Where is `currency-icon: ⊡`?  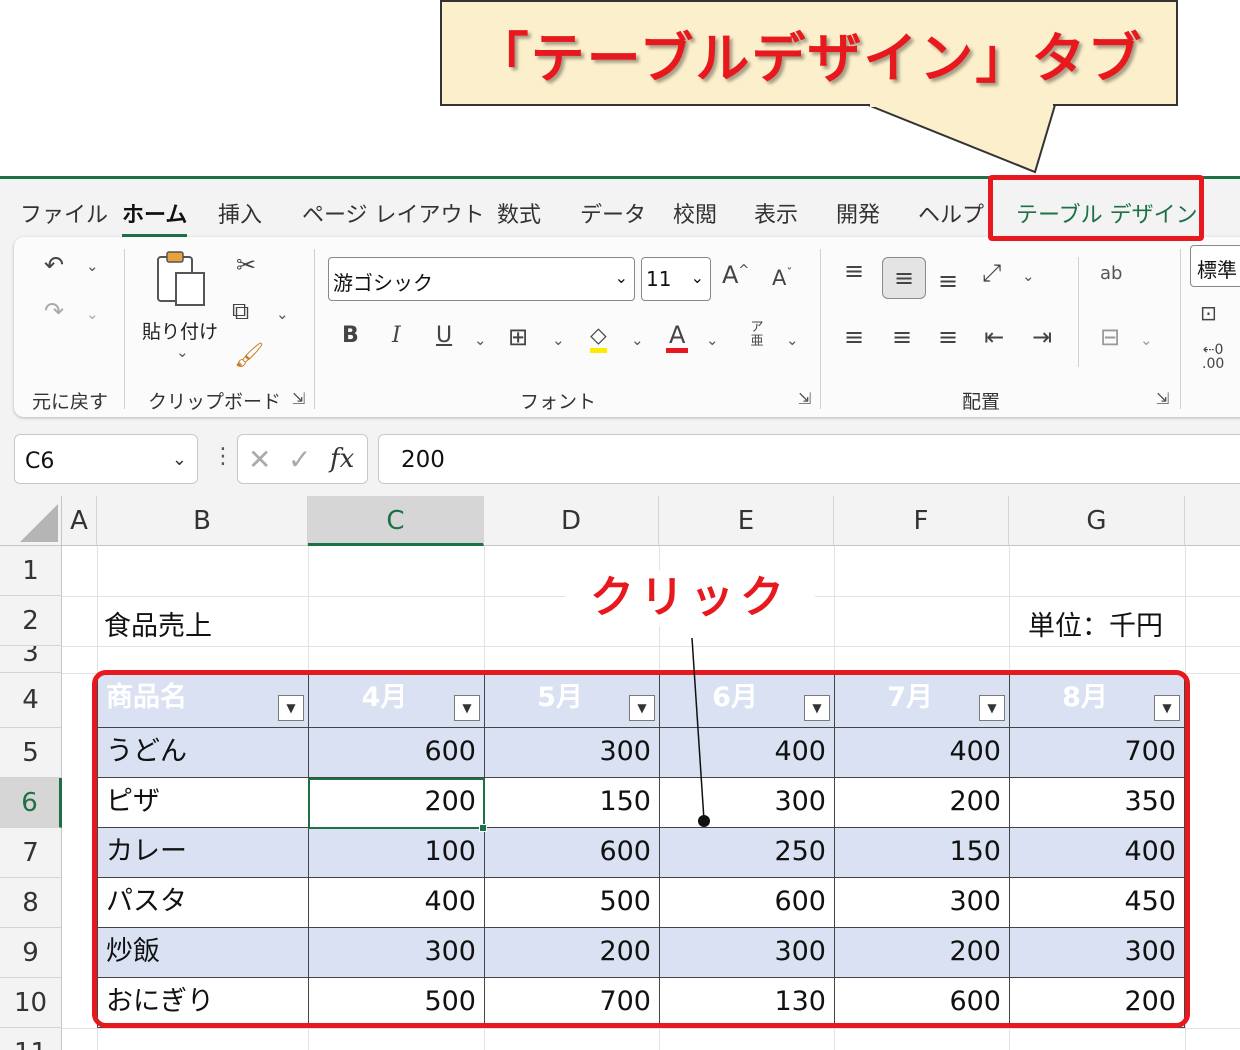 currency-icon: ⊡ is located at coordinates (1208, 313).